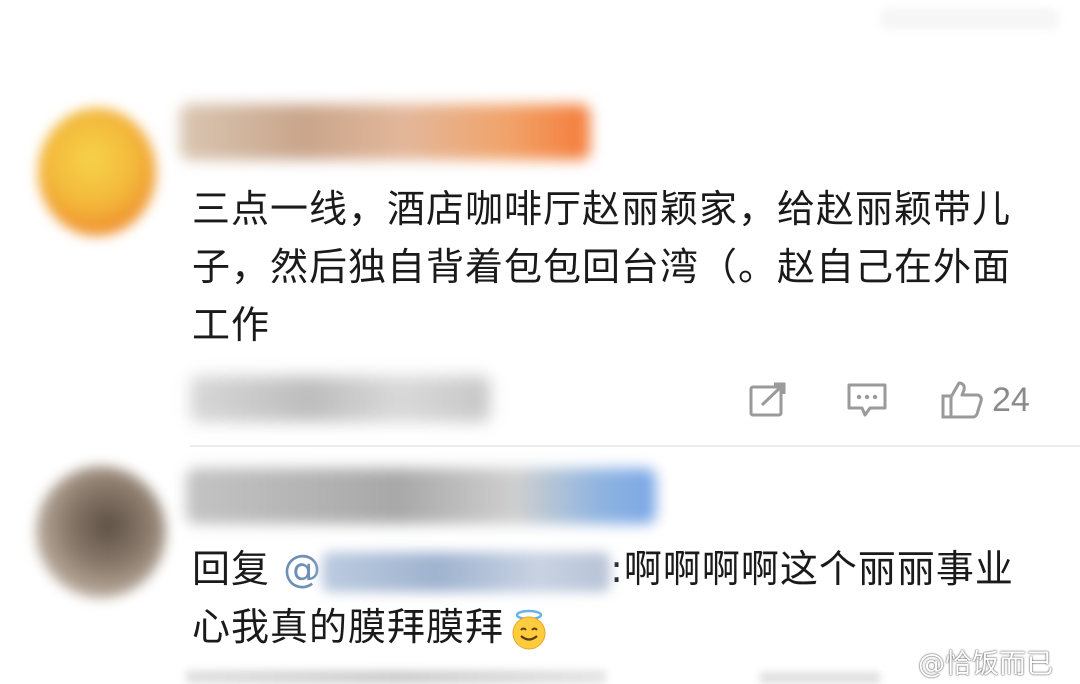 The image size is (1080, 684). What do you see at coordinates (894, 661) in the screenshot?
I see `weibo-logo-icon` at bounding box center [894, 661].